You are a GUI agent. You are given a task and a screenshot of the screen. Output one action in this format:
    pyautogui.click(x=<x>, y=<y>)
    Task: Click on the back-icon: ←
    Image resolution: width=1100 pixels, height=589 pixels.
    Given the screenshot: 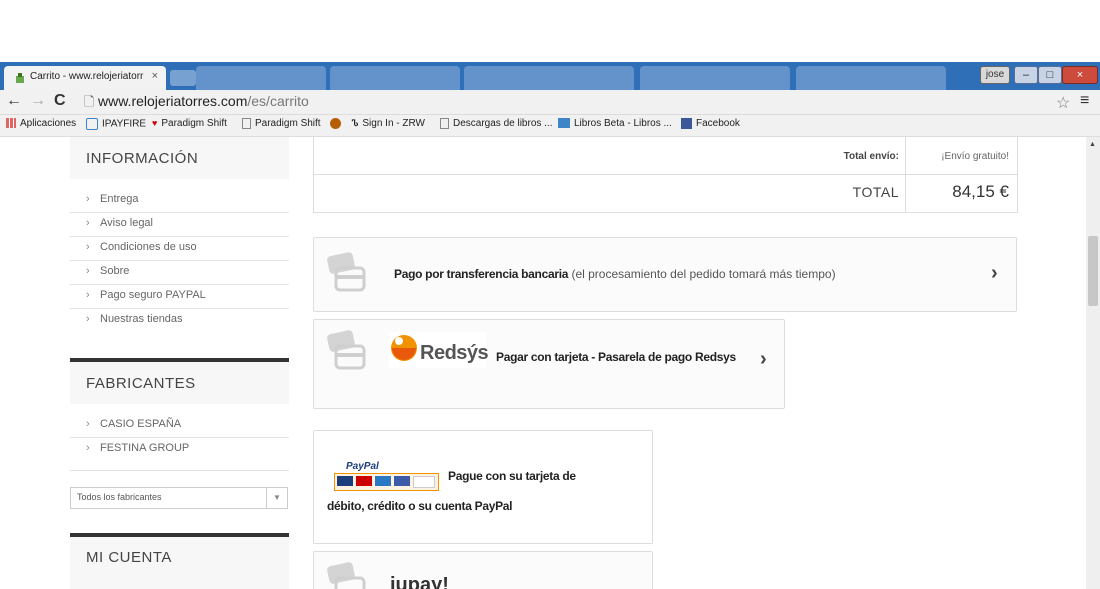 What is the action you would take?
    pyautogui.click(x=14, y=101)
    